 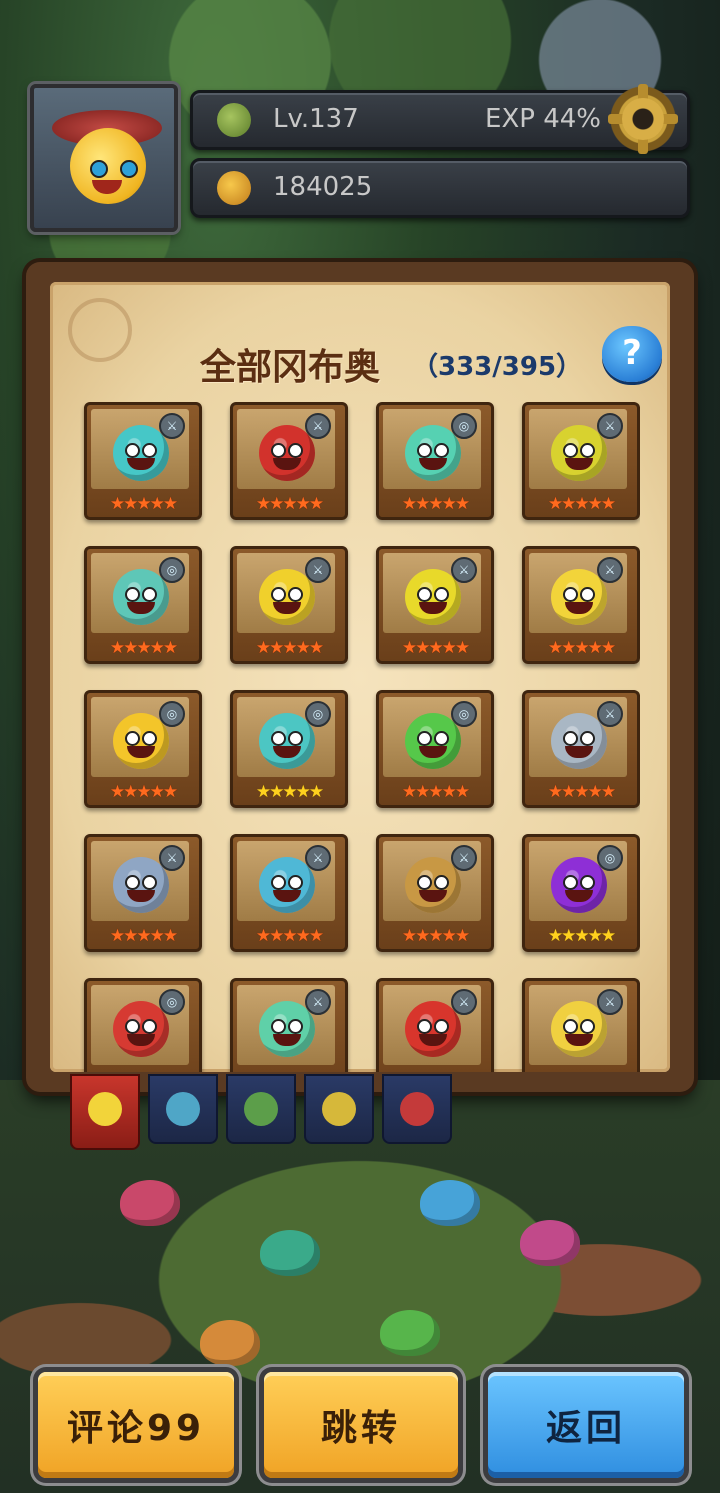 What do you see at coordinates (104, 158) in the screenshot?
I see `player-avatar` at bounding box center [104, 158].